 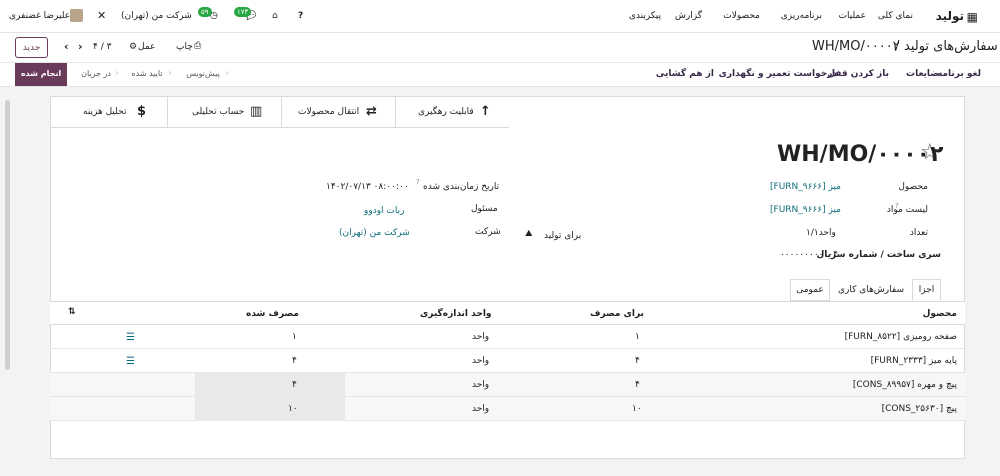 I want to click on avatar, so click(x=76, y=15).